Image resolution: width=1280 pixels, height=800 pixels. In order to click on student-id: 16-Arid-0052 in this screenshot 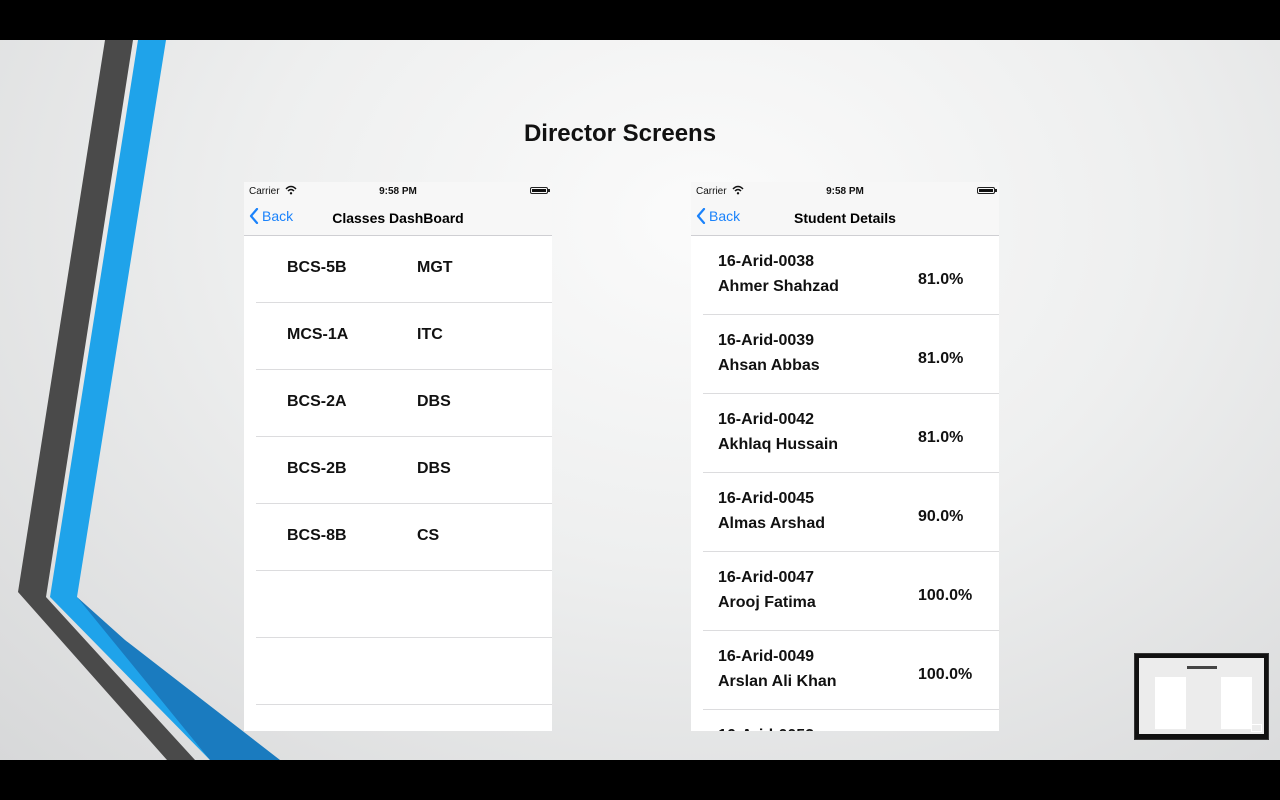, I will do `click(766, 729)`.